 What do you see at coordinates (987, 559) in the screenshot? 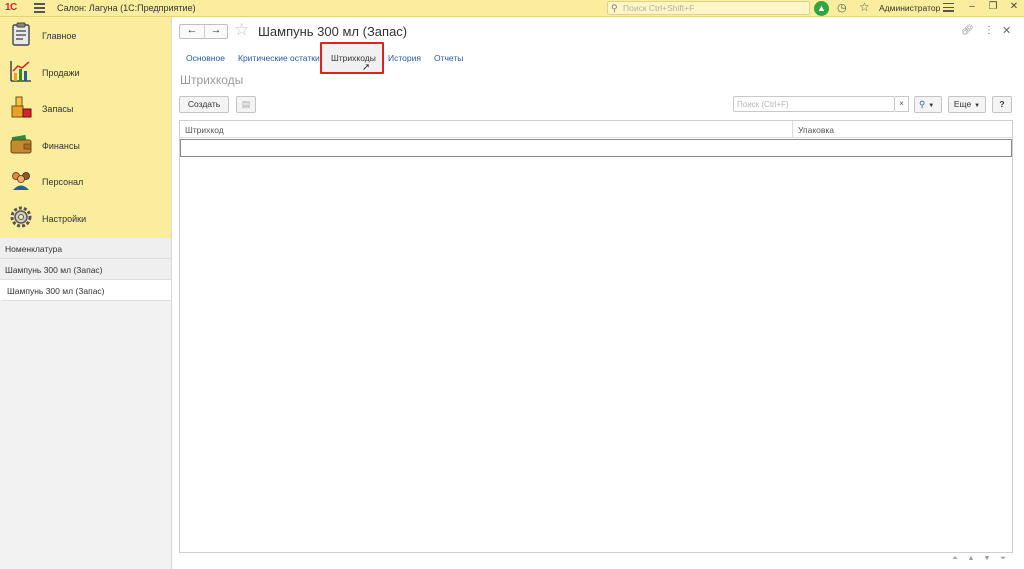
I see `scroll-down-icon: ▼` at bounding box center [987, 559].